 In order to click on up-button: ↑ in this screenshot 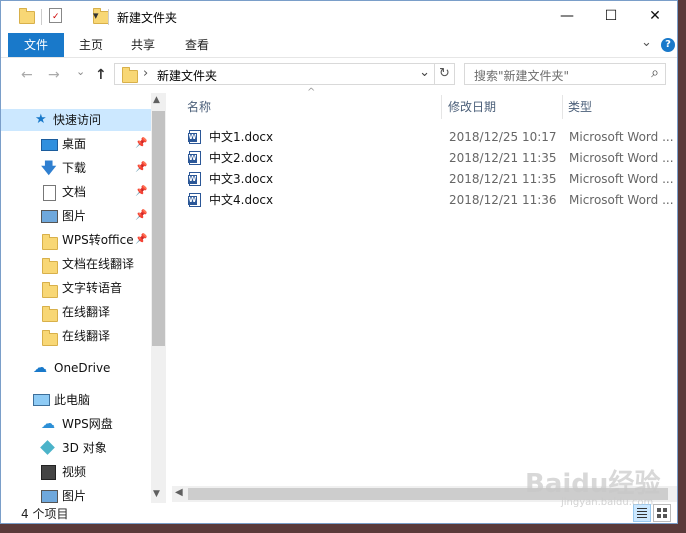, I will do `click(101, 75)`.